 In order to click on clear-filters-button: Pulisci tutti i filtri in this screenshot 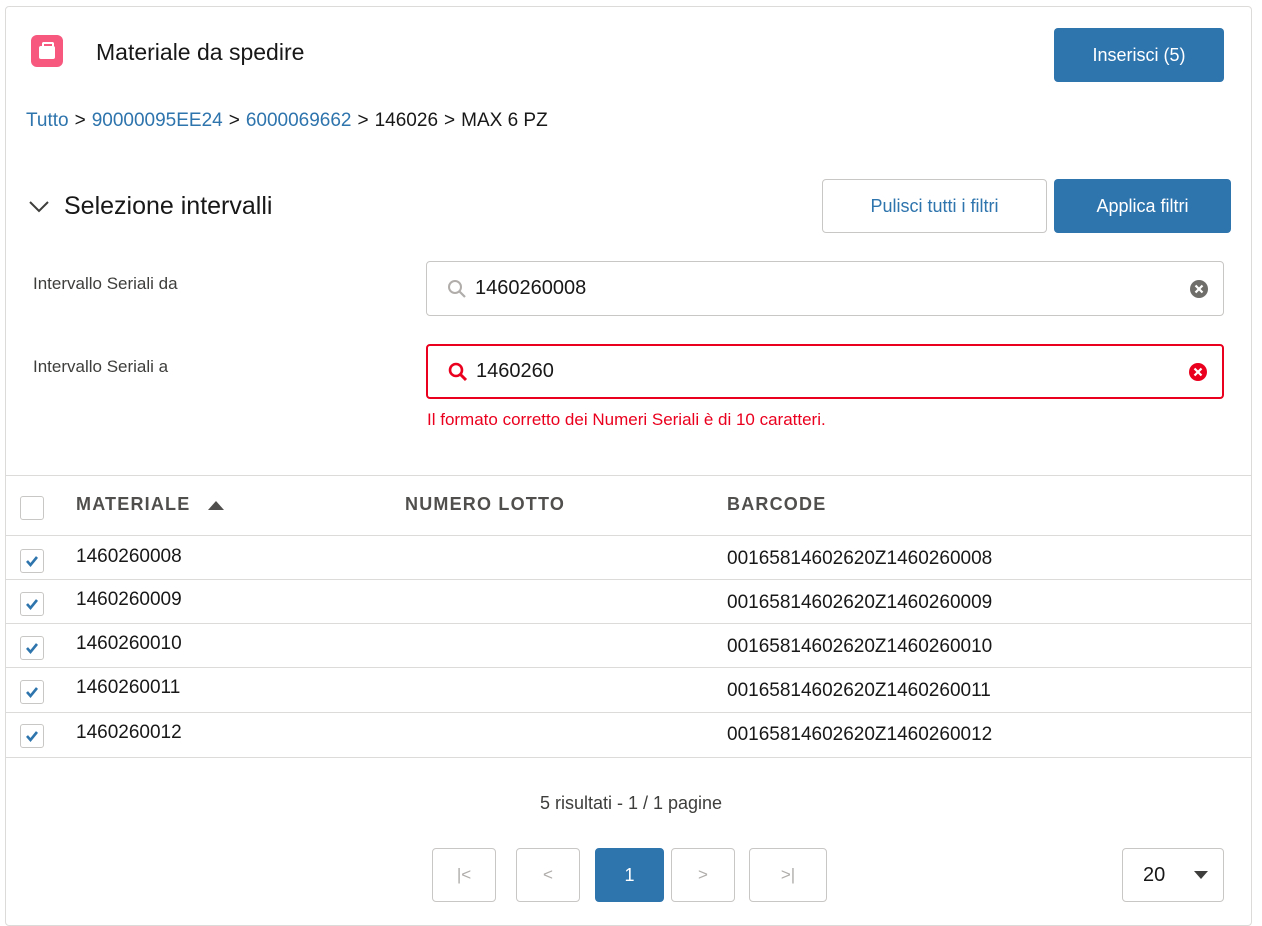, I will do `click(934, 206)`.